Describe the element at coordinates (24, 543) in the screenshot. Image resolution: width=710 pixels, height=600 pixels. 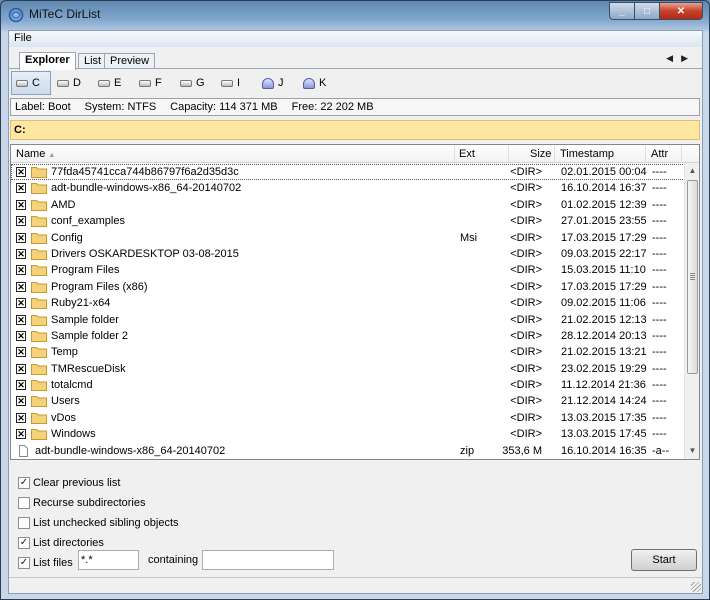
I see `list-directories-checkbox: ✓` at that location.